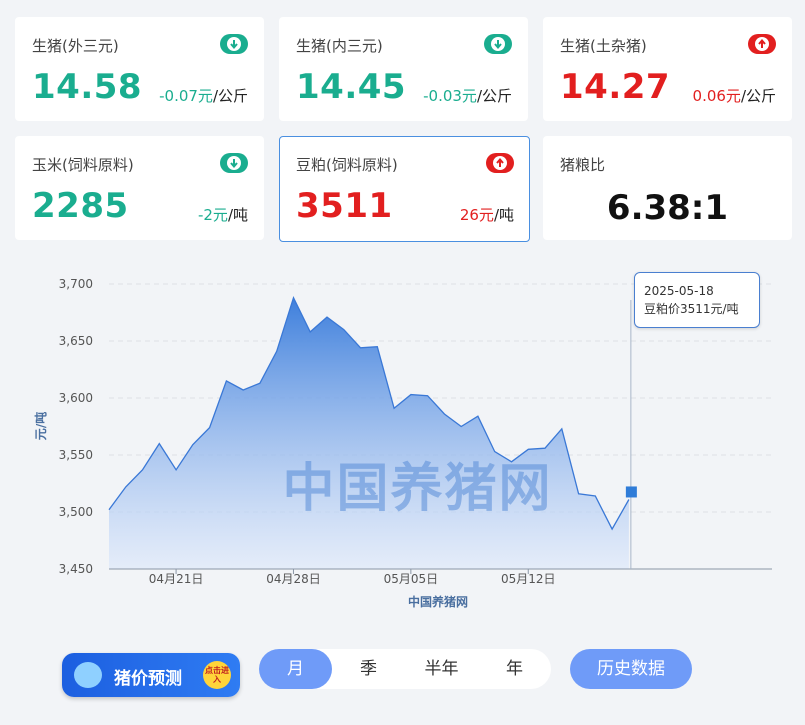 The image size is (805, 725). What do you see at coordinates (697, 300) in the screenshot?
I see `chart-tooltip: 2025-05-18 豆粕价3511元/吨` at bounding box center [697, 300].